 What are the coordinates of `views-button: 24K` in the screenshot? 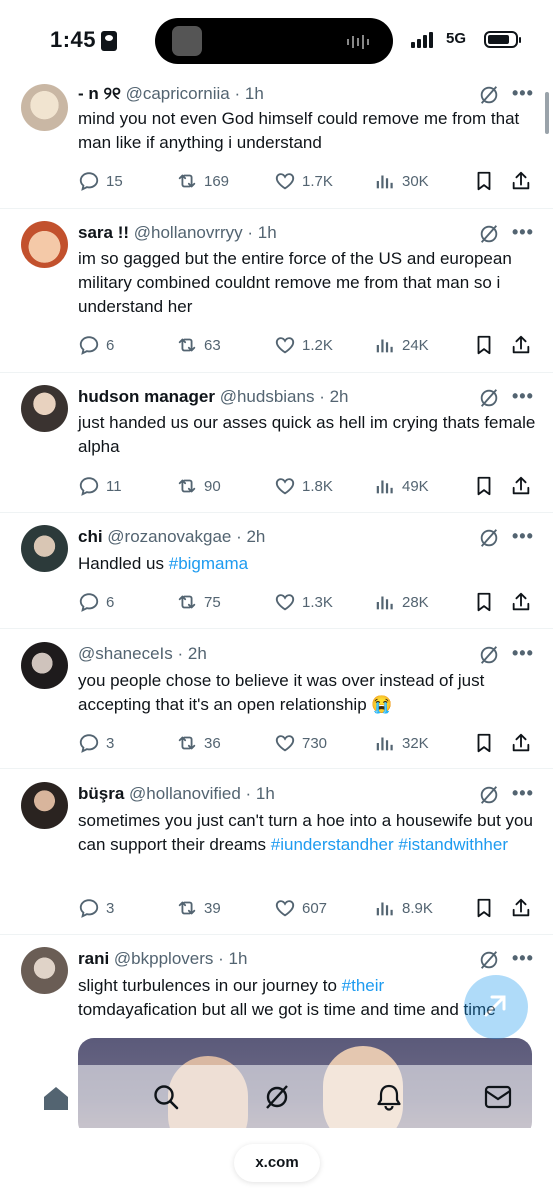 It's located at (401, 345).